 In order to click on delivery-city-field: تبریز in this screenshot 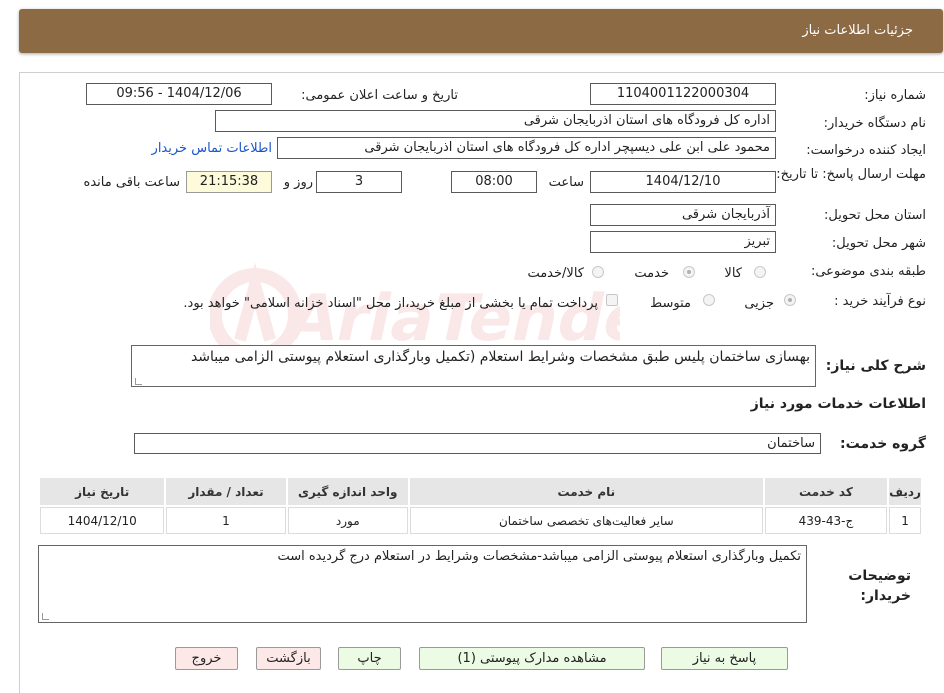, I will do `click(683, 242)`.